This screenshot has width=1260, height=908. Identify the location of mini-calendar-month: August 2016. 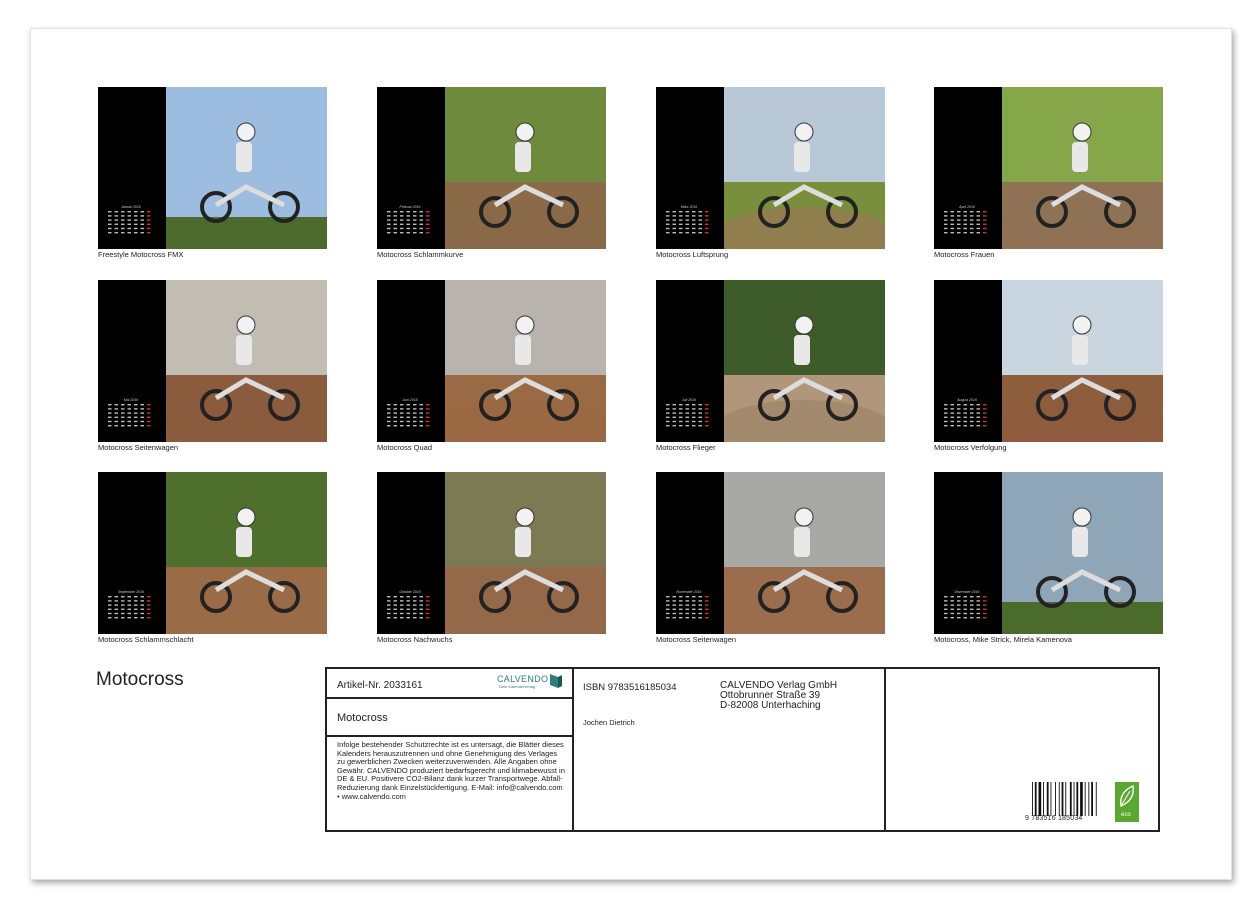
(967, 400).